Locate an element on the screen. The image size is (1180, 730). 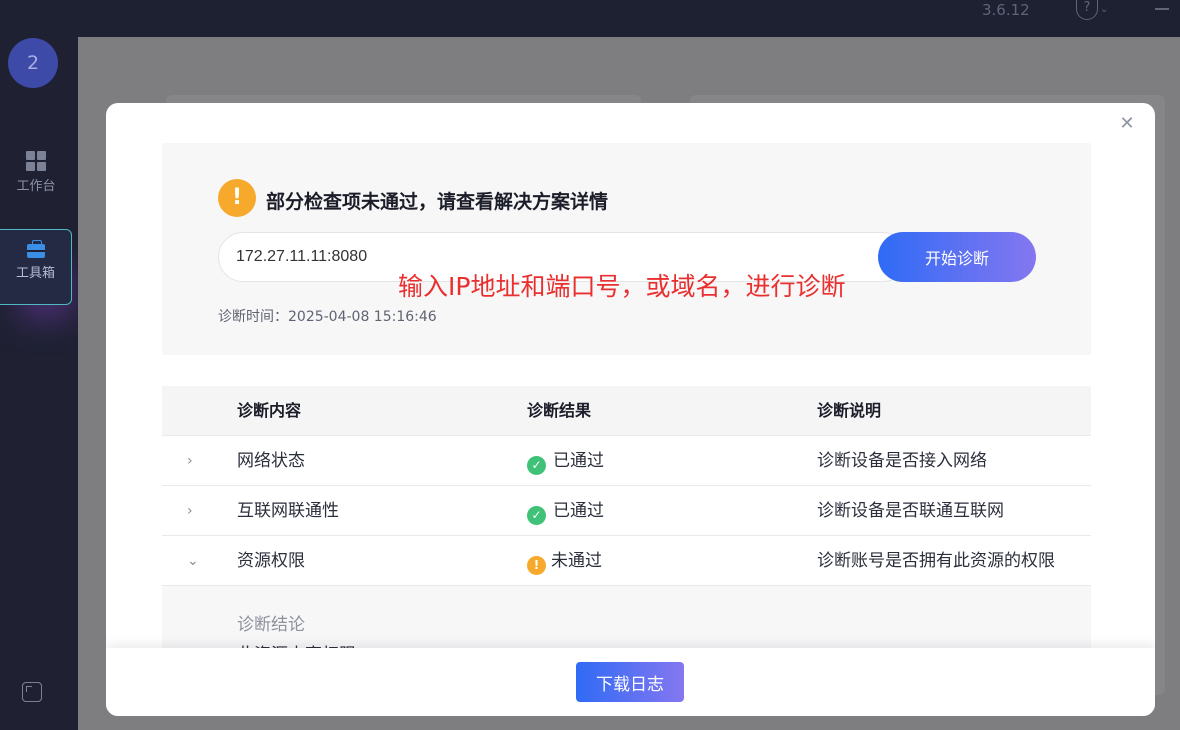
item-name: 资源权限 is located at coordinates (271, 561).